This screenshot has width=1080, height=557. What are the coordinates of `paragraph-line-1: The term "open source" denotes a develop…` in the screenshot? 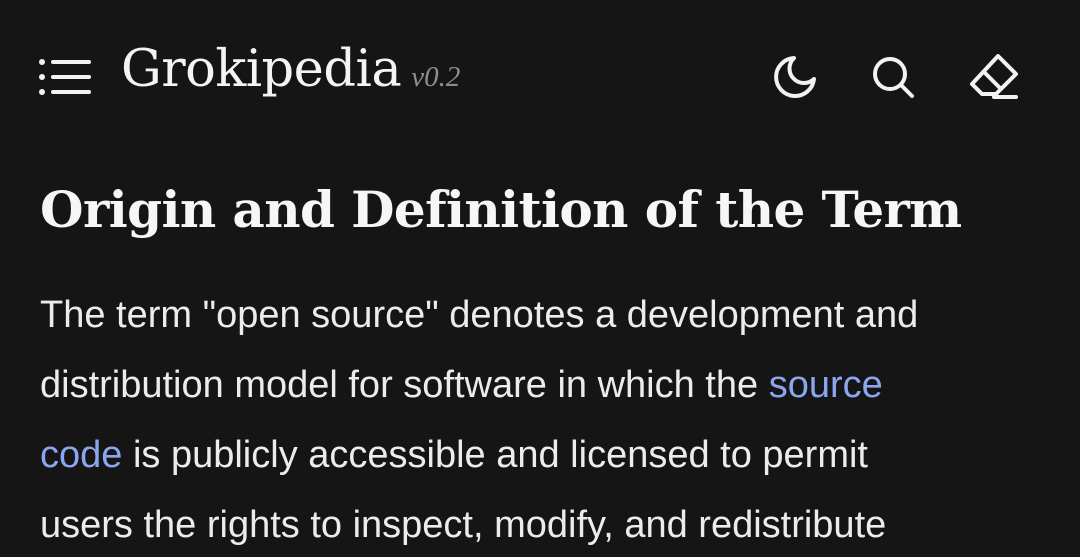 It's located at (479, 315).